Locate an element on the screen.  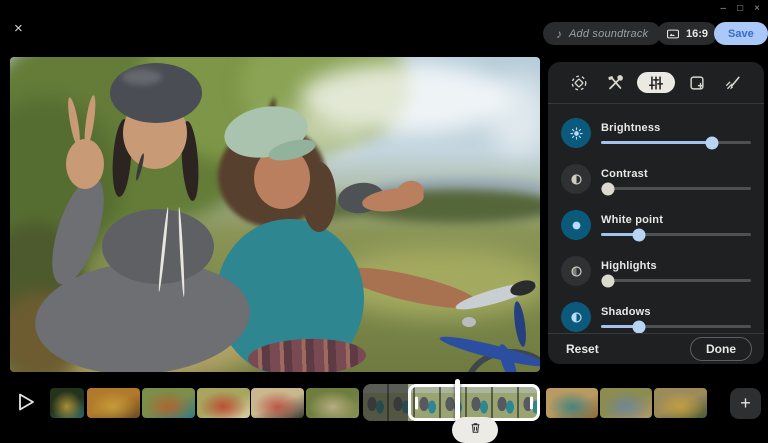
contrast-icon is located at coordinates (576, 179).